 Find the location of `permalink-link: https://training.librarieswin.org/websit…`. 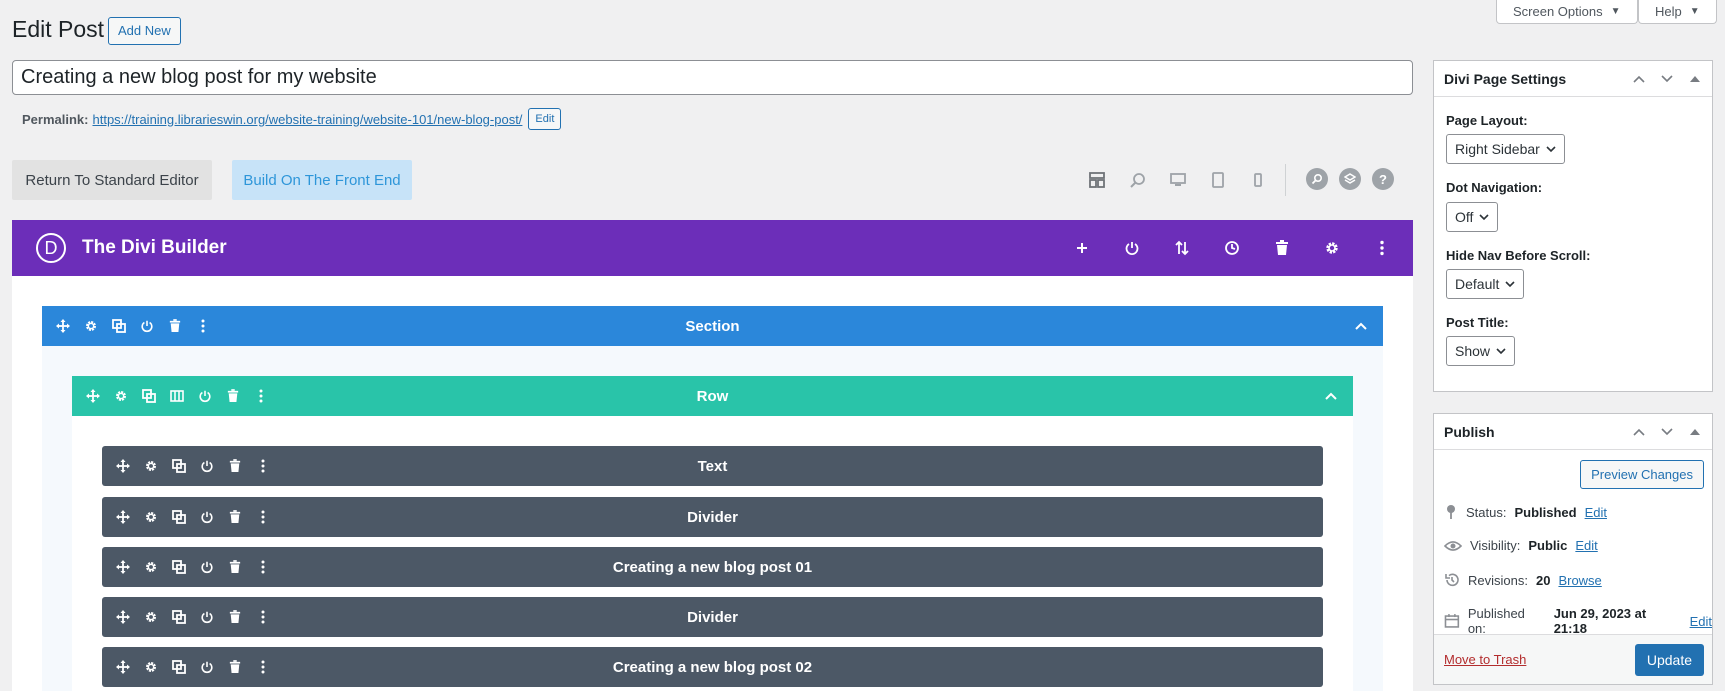

permalink-link: https://training.librarieswin.org/websit… is located at coordinates (307, 119).